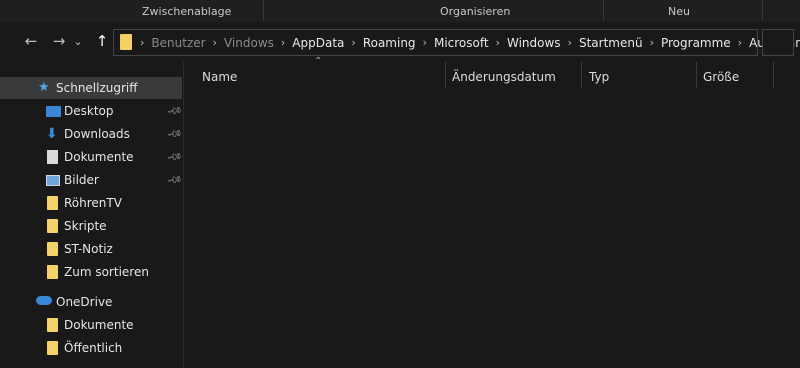 This screenshot has width=800, height=368. Describe the element at coordinates (318, 61) in the screenshot. I see `sort-ascending-icon: ⌃` at that location.